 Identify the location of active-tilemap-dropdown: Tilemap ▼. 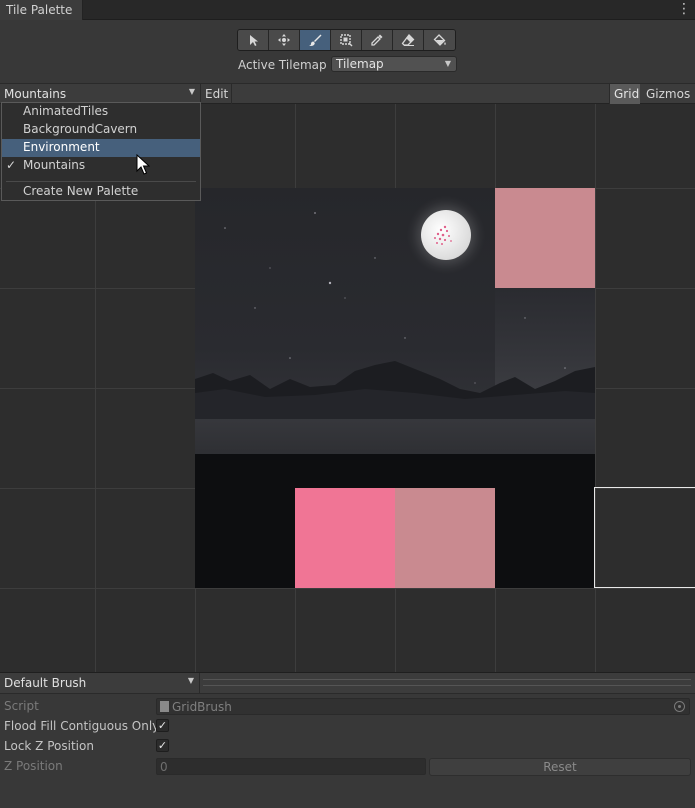
(394, 64).